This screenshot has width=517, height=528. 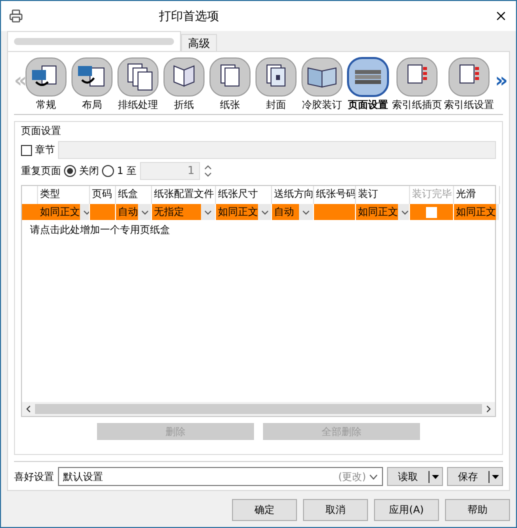 What do you see at coordinates (406, 510) in the screenshot?
I see `dialog-button: 应用(A)` at bounding box center [406, 510].